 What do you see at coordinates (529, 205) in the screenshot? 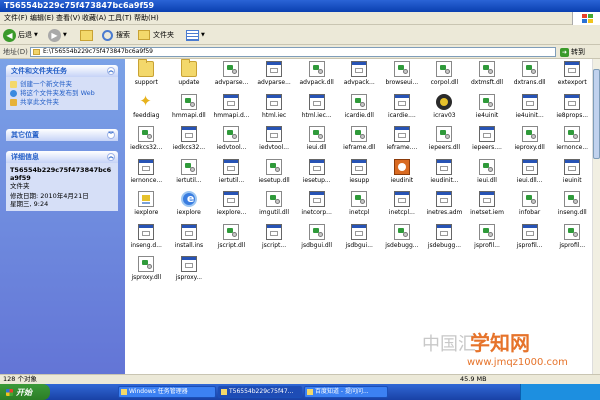
I see `file-item: infobar` at bounding box center [529, 205].